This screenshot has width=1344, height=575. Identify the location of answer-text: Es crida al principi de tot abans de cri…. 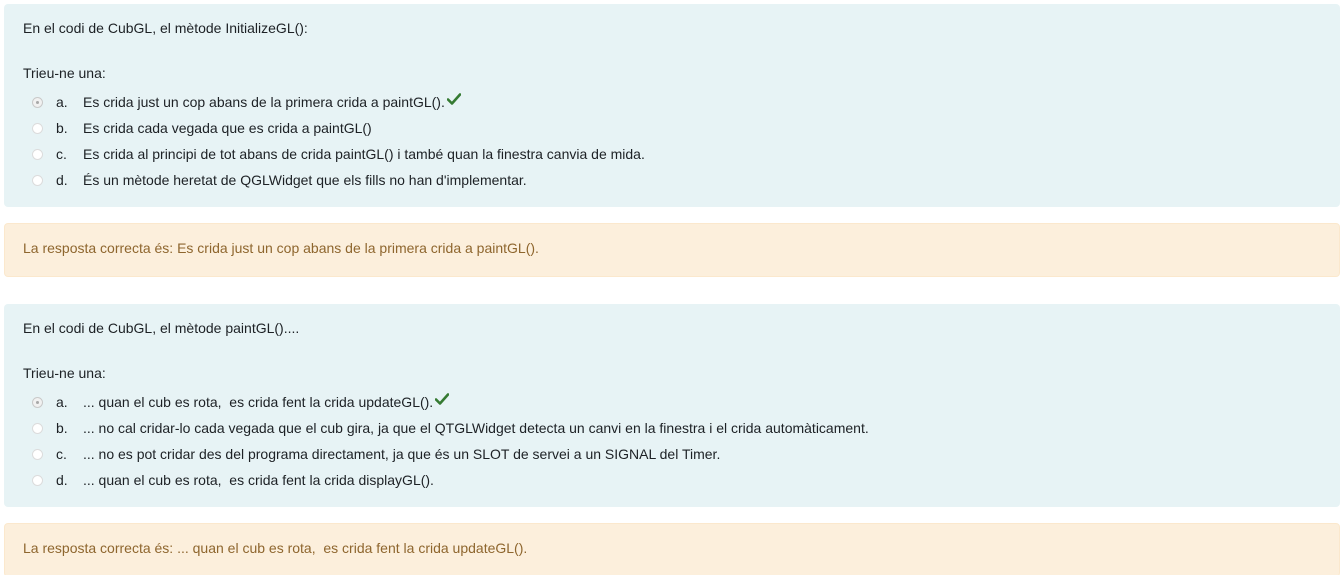
(364, 154).